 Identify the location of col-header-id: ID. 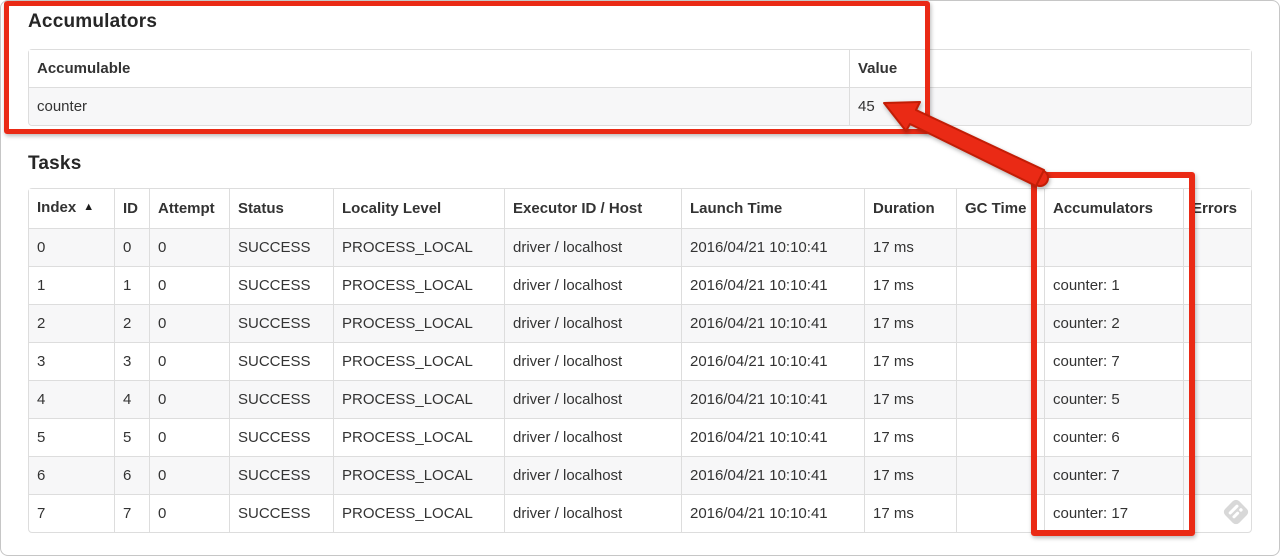
(131, 208).